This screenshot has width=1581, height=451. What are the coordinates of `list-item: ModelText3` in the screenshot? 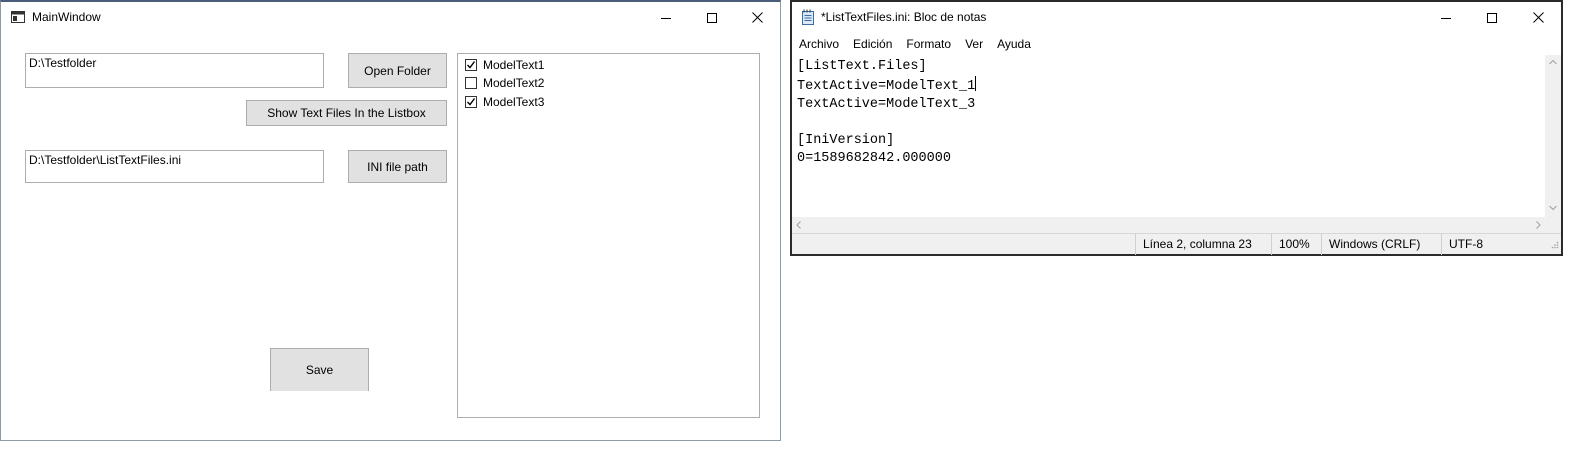 It's located at (504, 102).